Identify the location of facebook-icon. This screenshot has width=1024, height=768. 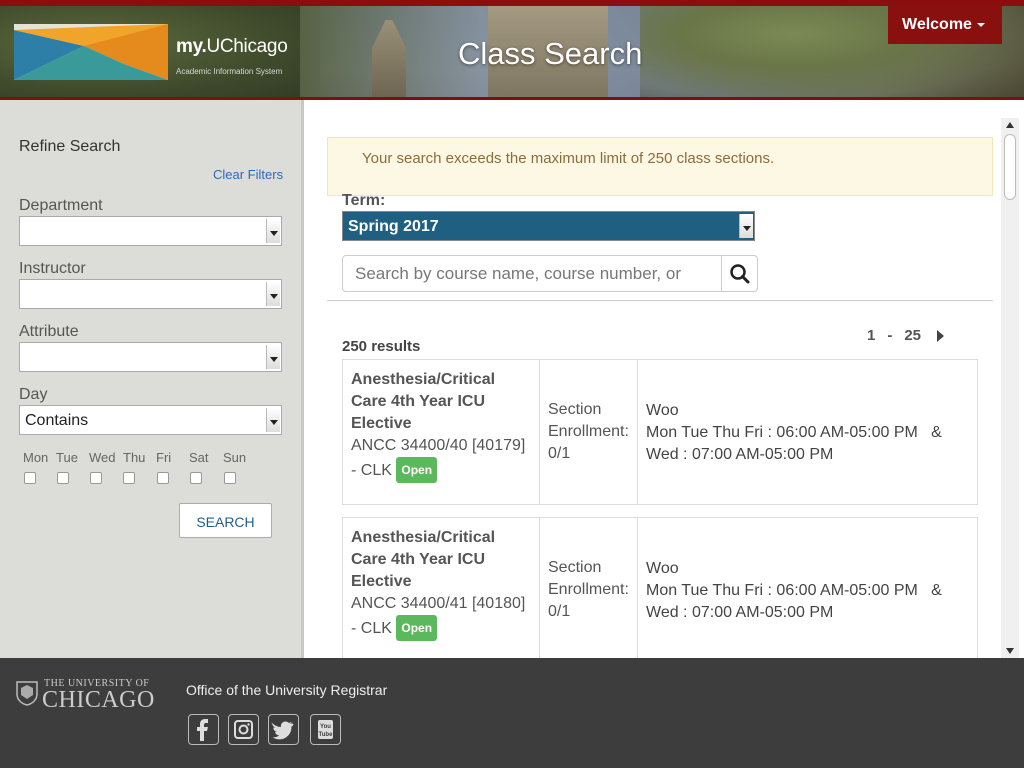
(202, 730).